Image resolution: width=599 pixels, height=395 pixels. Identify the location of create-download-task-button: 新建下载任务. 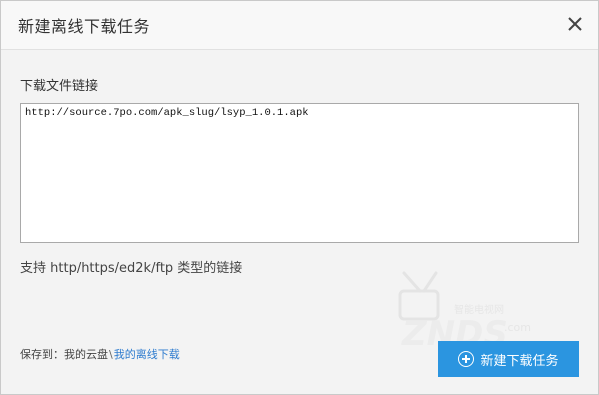
(508, 359).